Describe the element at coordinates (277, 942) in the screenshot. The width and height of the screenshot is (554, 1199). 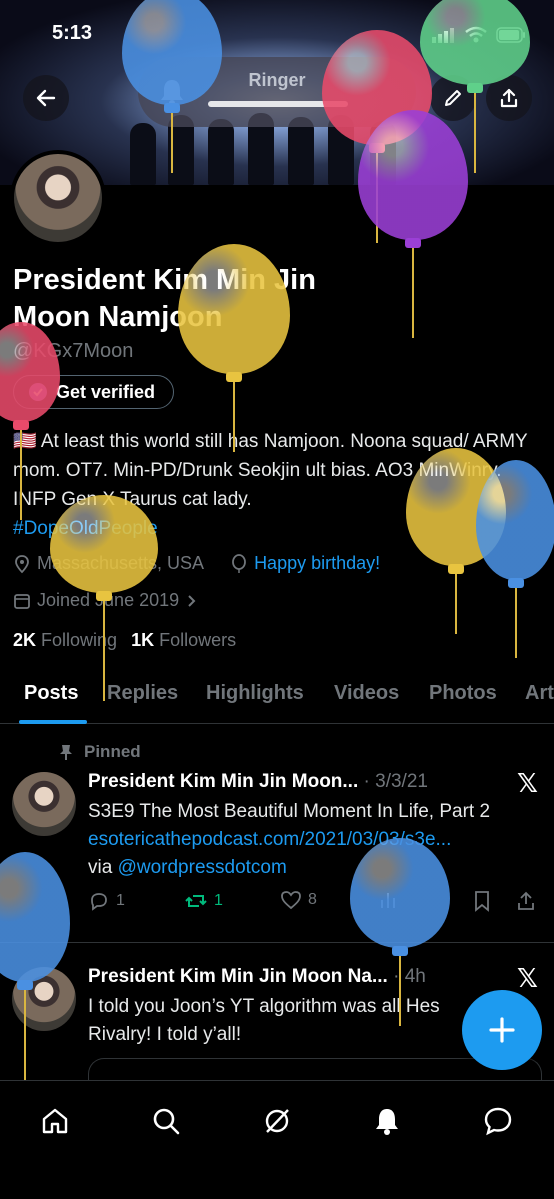
I see `post-divider` at that location.